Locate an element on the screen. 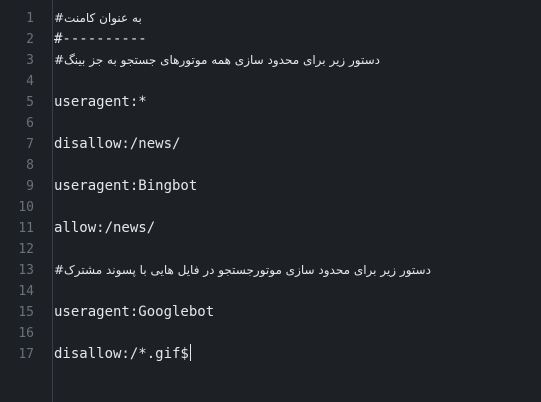 The height and width of the screenshot is (402, 541). text-cursor is located at coordinates (190, 352).